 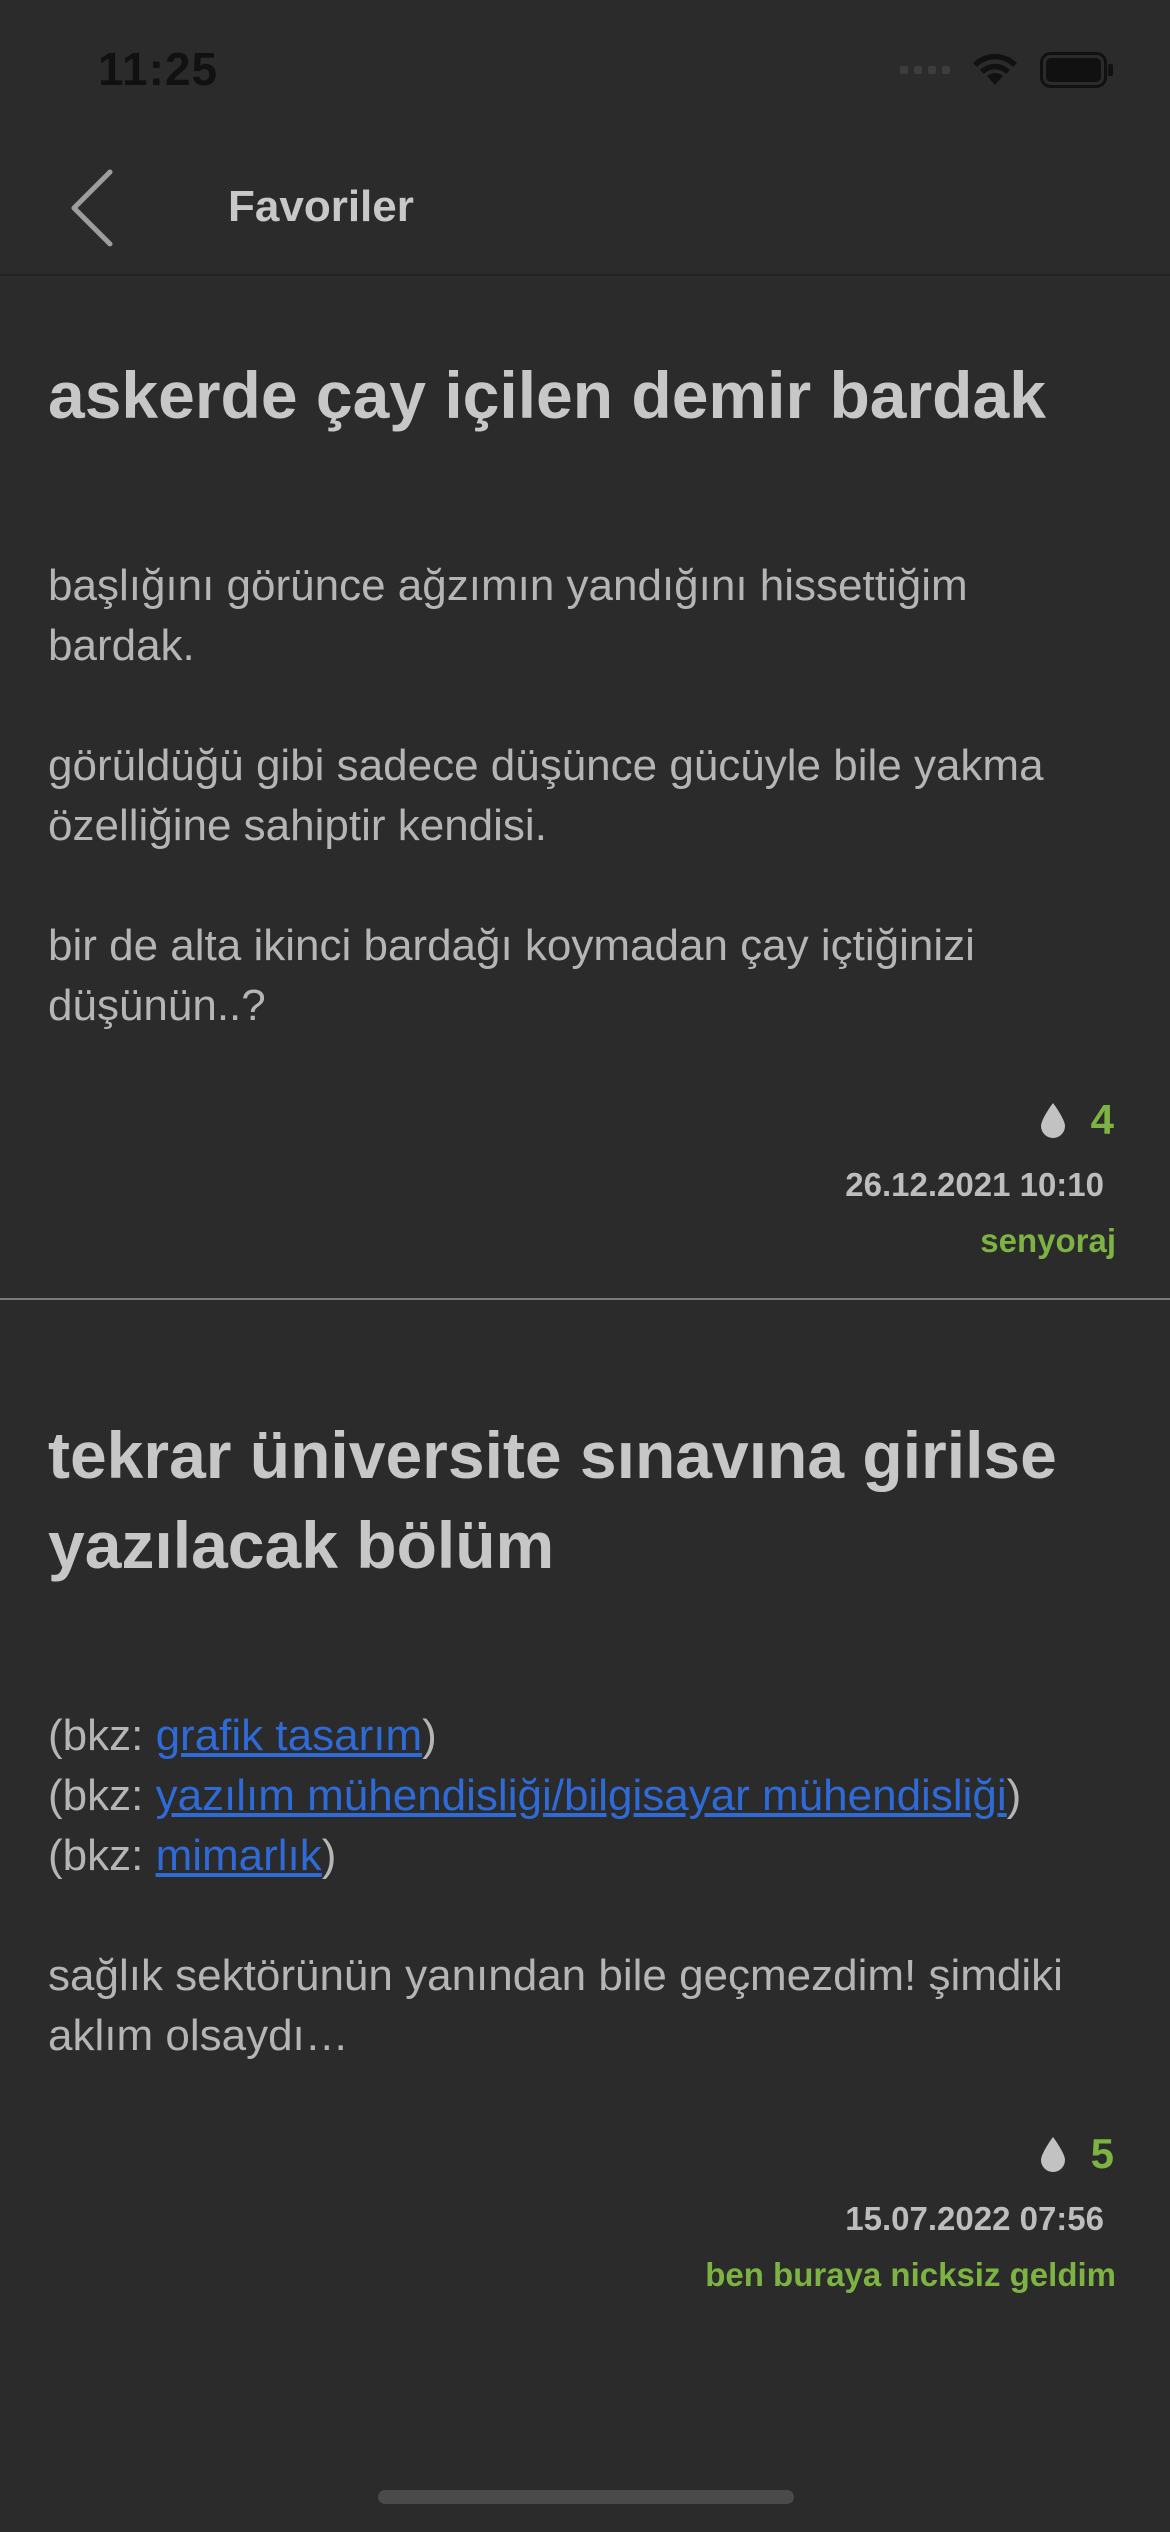 I want to click on status-icons, so click(x=1007, y=70).